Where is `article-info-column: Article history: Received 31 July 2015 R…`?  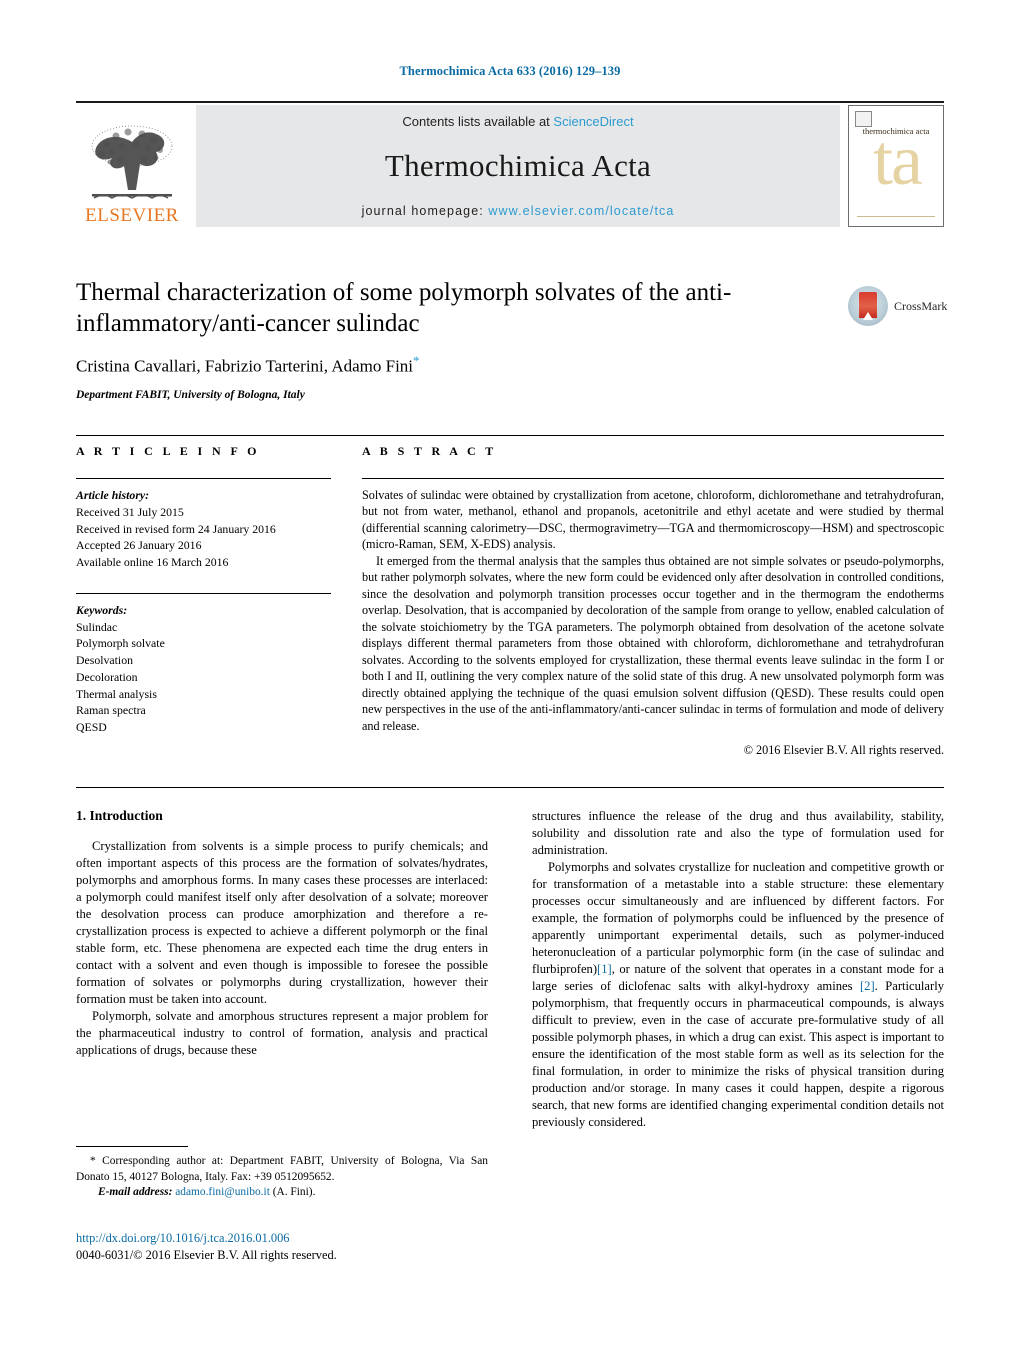 article-info-column: Article history: Received 31 July 2015 R… is located at coordinates (203, 603).